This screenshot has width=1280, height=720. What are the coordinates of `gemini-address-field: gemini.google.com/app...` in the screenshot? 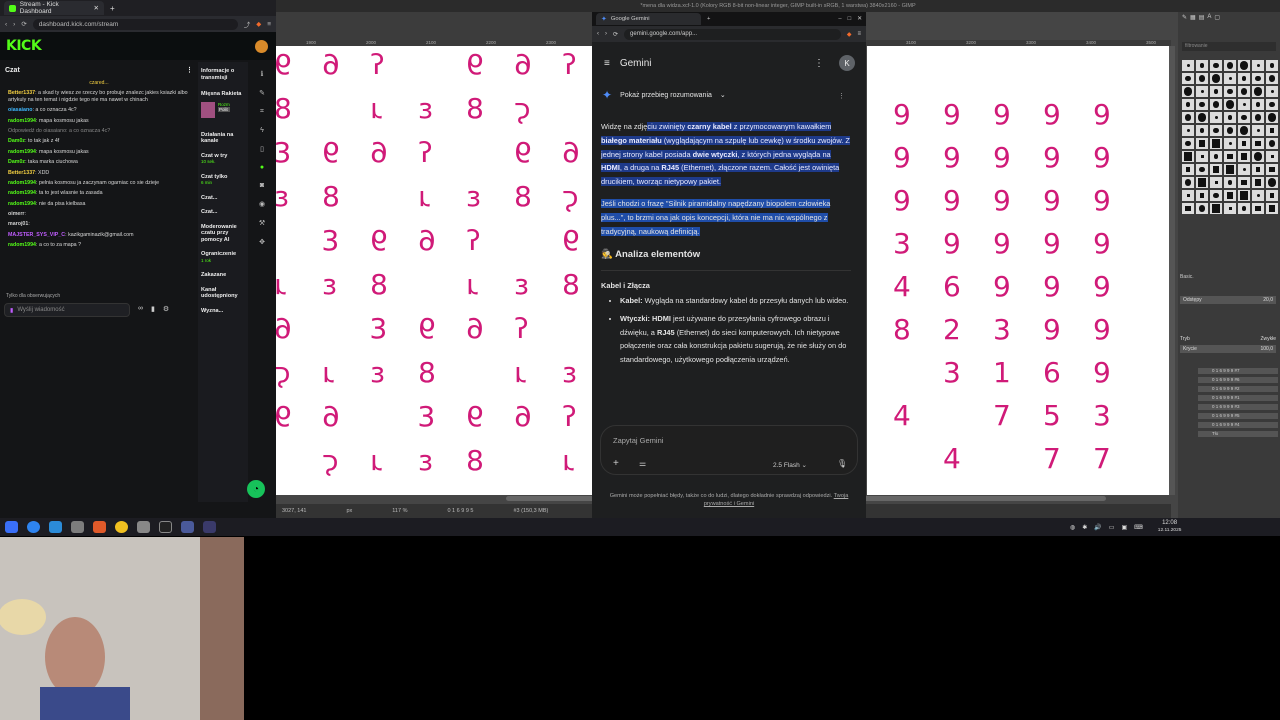 It's located at (732, 34).